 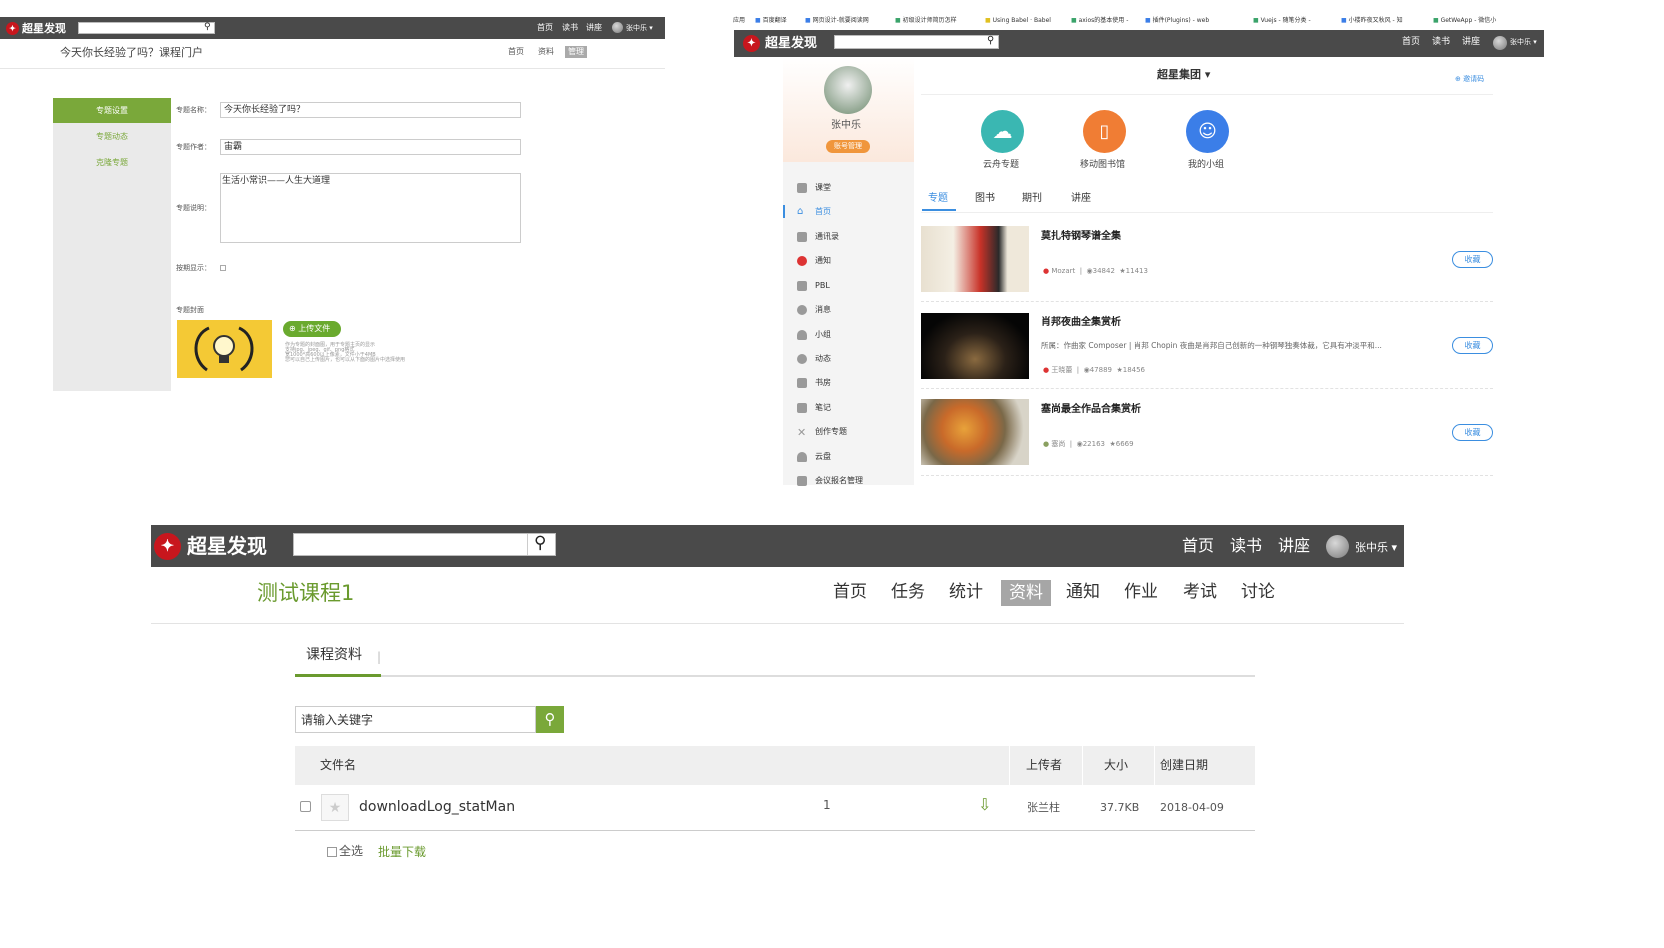 What do you see at coordinates (839, 481) in the screenshot?
I see `sidebar-item-meeting: 会议报名管理` at bounding box center [839, 481].